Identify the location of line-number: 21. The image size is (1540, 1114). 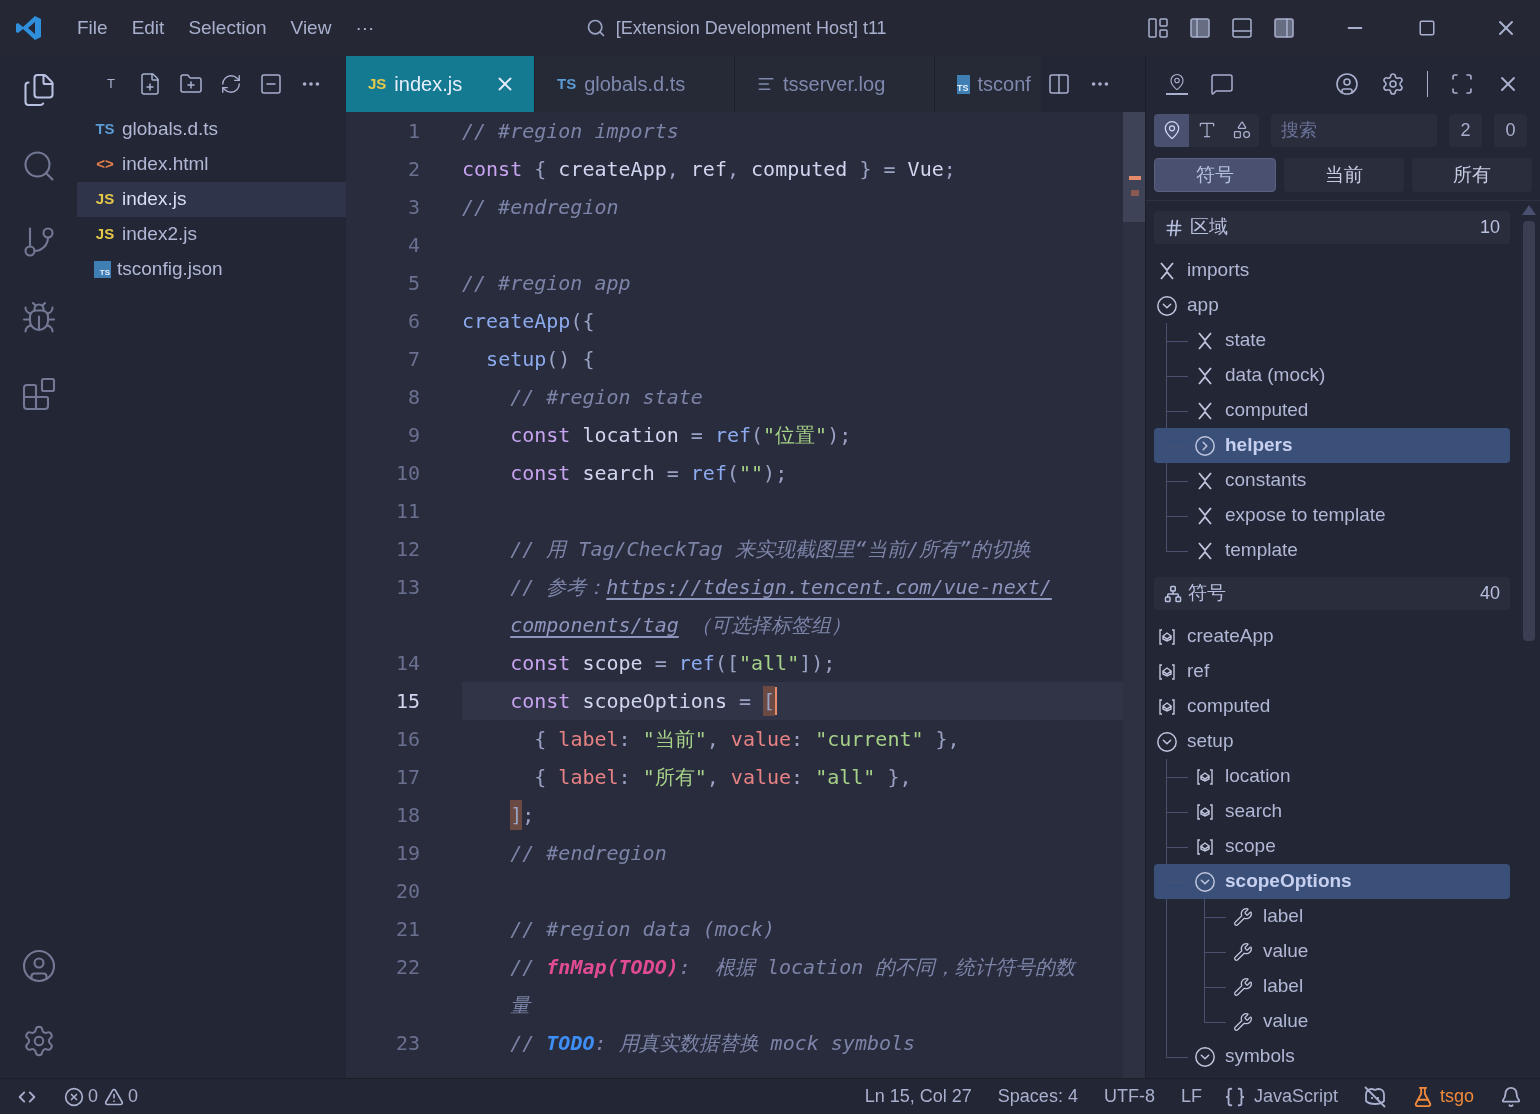
(407, 929).